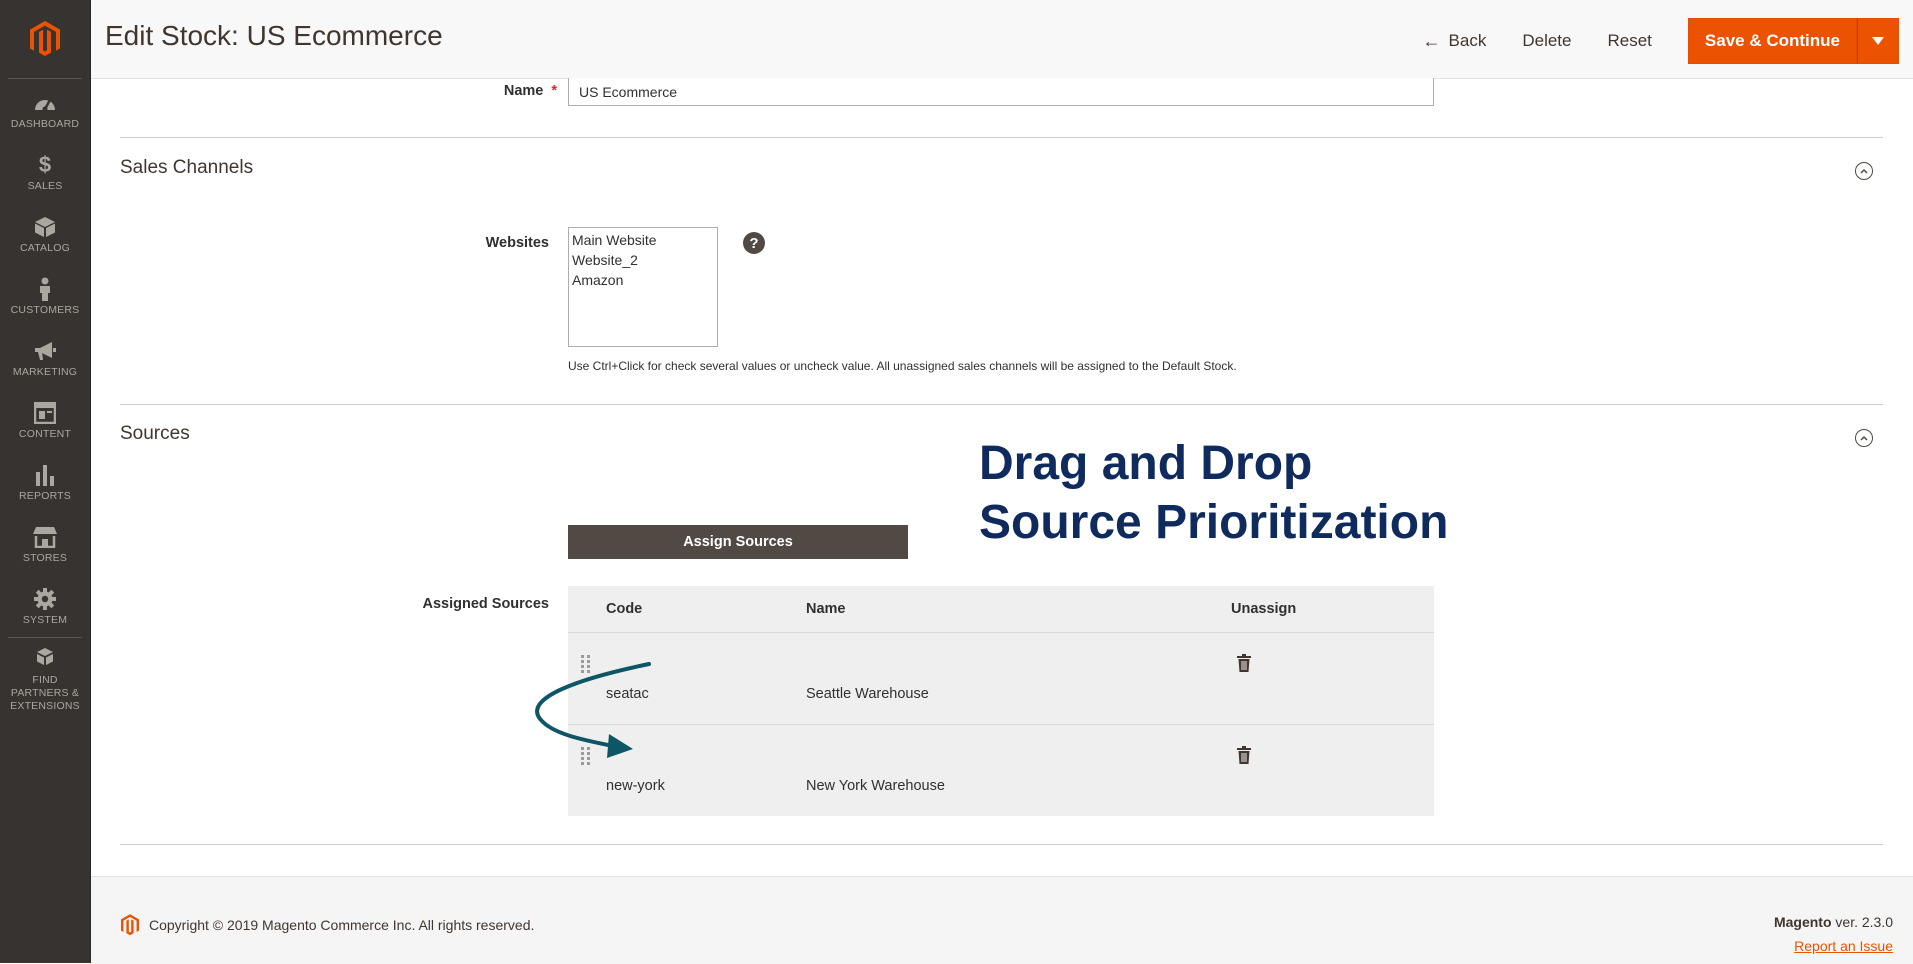  What do you see at coordinates (45, 371) in the screenshot?
I see `sidebar-item-label: MARKETING` at bounding box center [45, 371].